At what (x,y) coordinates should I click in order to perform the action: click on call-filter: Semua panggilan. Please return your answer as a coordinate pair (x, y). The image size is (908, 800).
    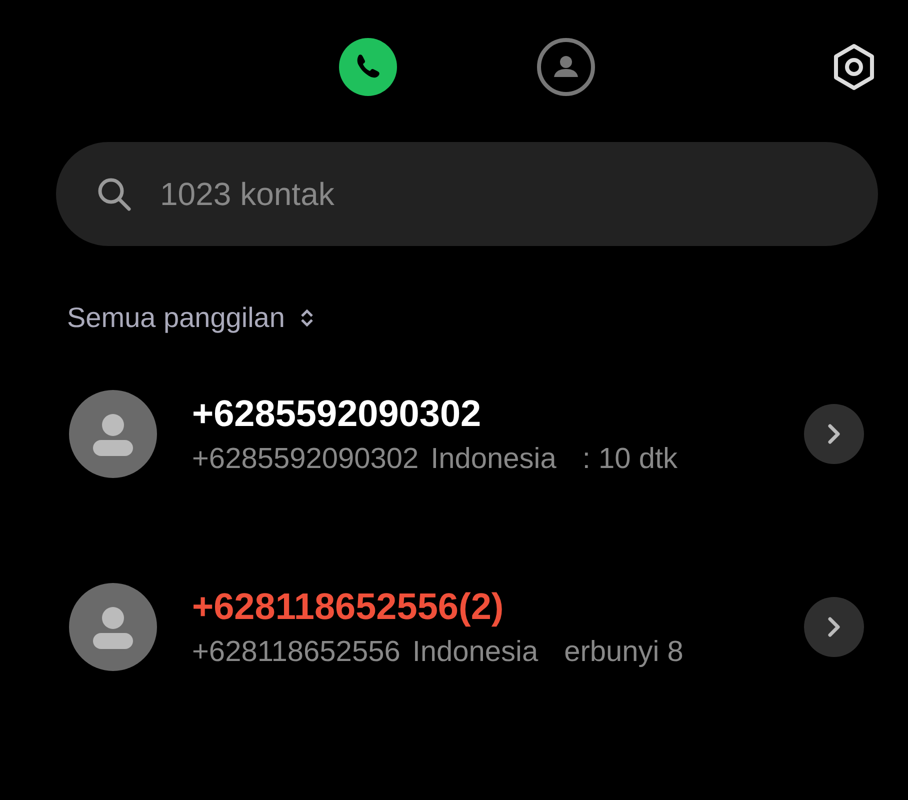
    Looking at the image, I should click on (191, 318).